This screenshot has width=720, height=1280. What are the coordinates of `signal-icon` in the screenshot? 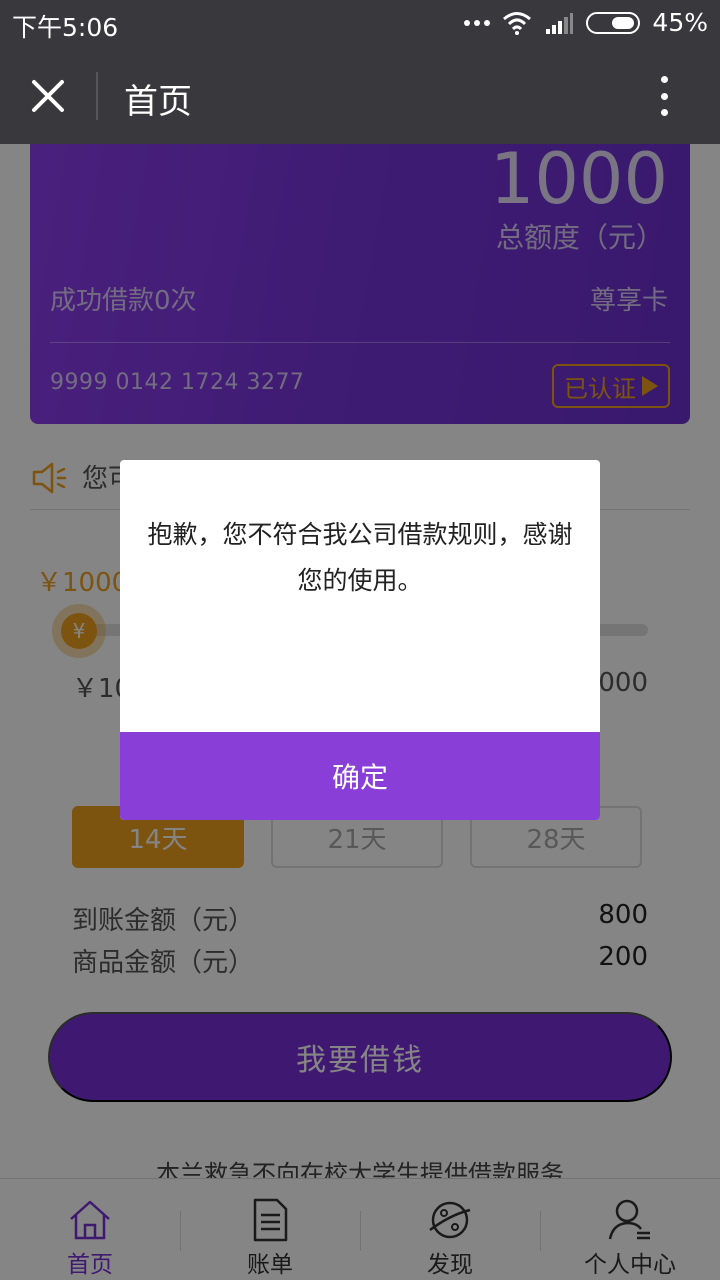 It's located at (560, 23).